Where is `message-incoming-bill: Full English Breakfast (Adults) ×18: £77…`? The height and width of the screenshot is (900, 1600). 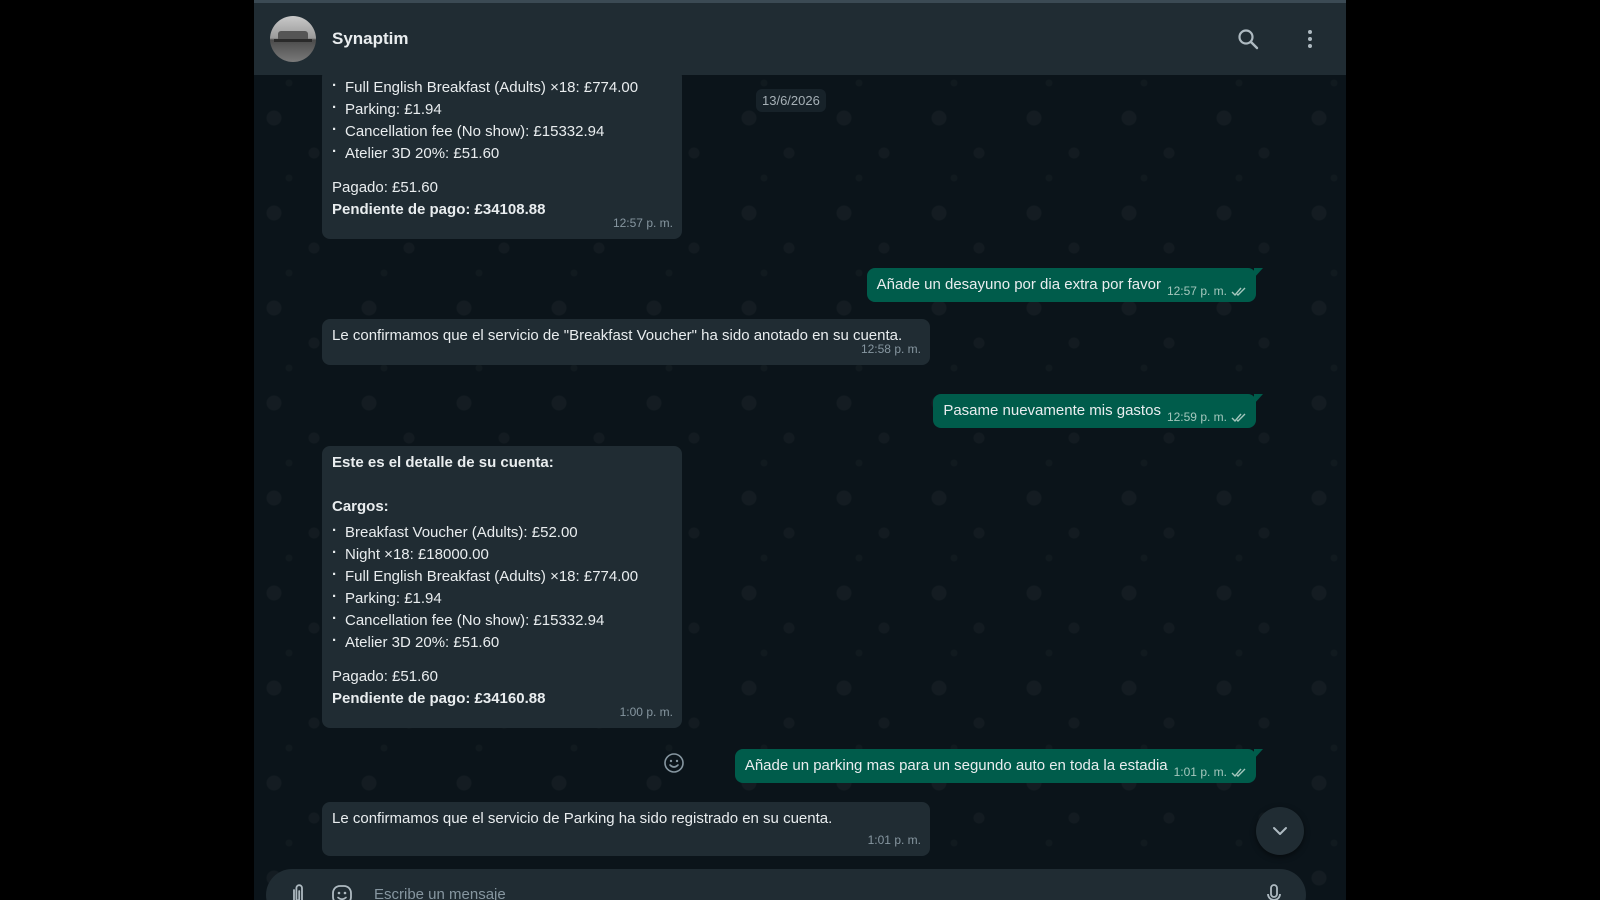
message-incoming-bill: Full English Breakfast (Adults) ×18: £77… is located at coordinates (502, 154).